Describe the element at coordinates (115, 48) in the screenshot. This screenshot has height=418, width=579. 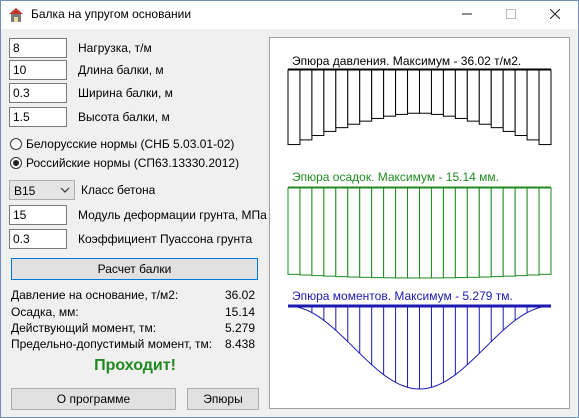
I see `load-label: Нагрузка, т/м` at that location.